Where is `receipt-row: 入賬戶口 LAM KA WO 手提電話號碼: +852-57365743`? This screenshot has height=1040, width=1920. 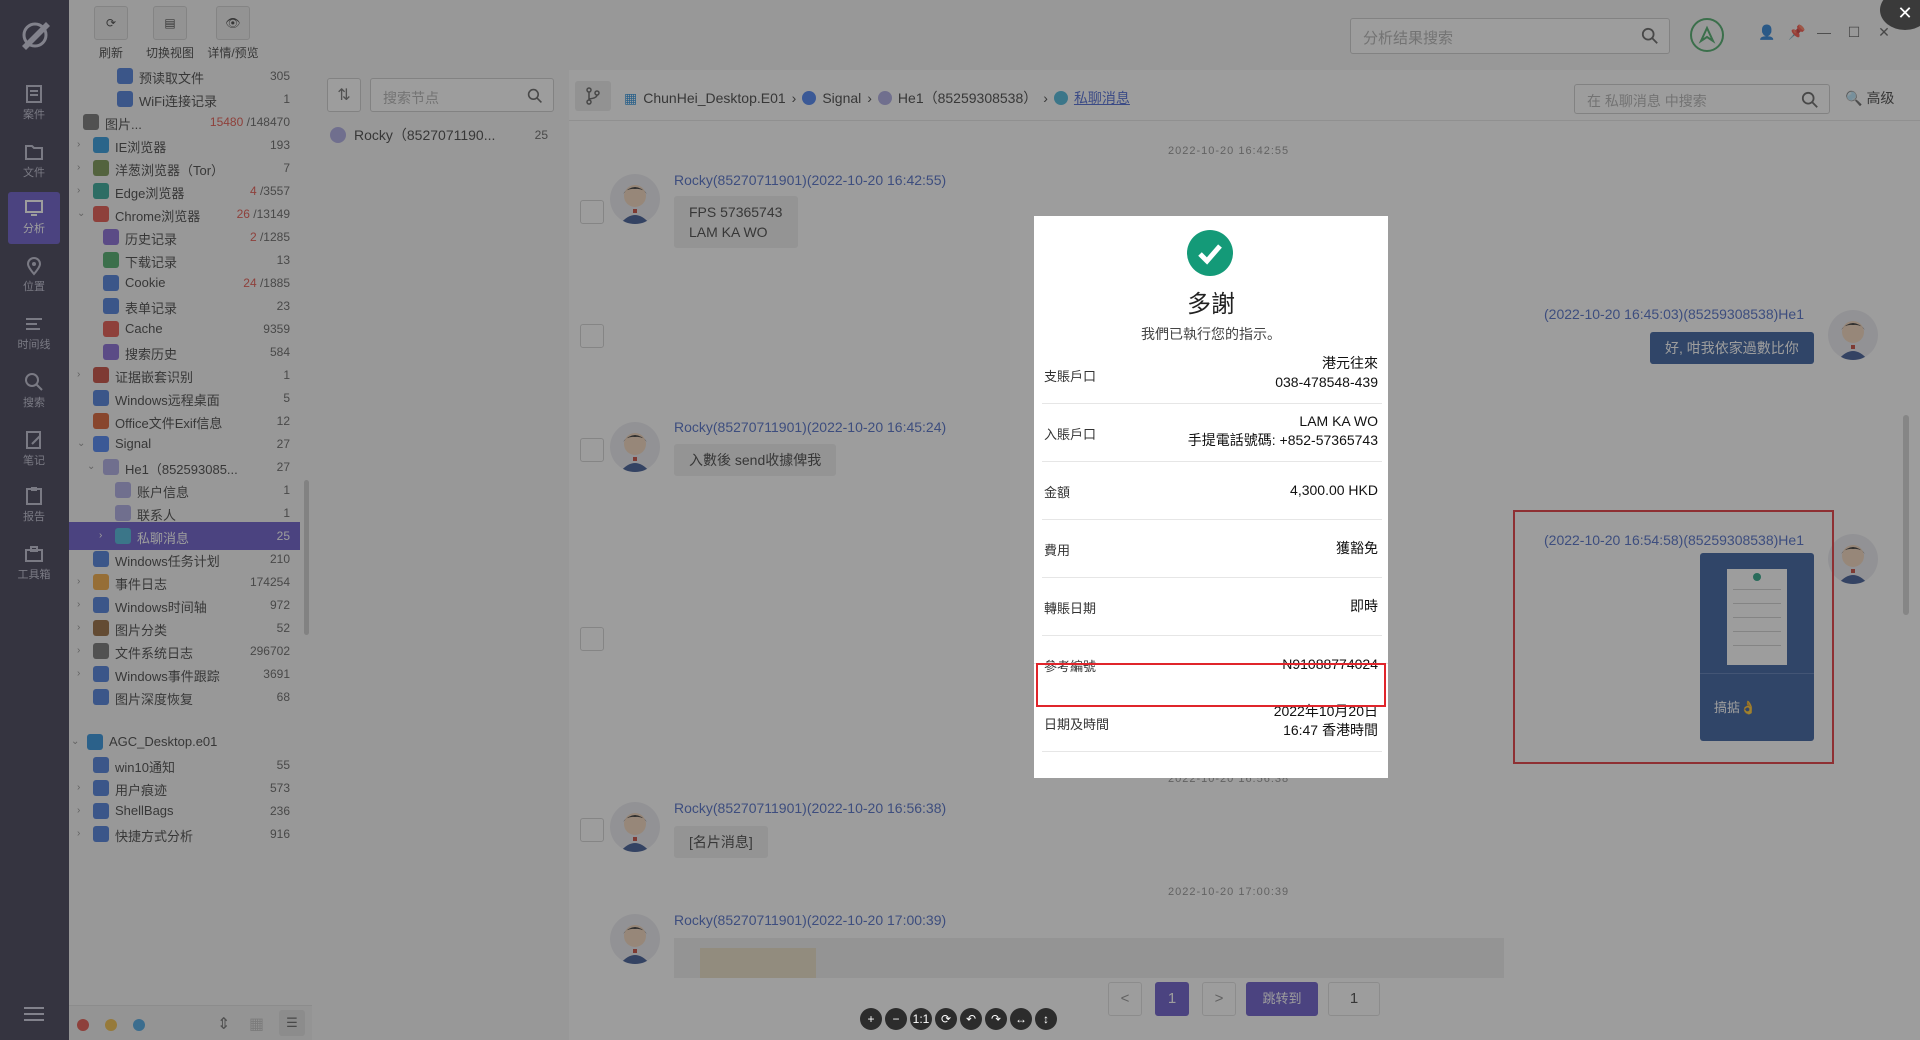
receipt-row: 入賬戶口 LAM KA WO 手提電話號碼: +852-57365743 is located at coordinates (1212, 433).